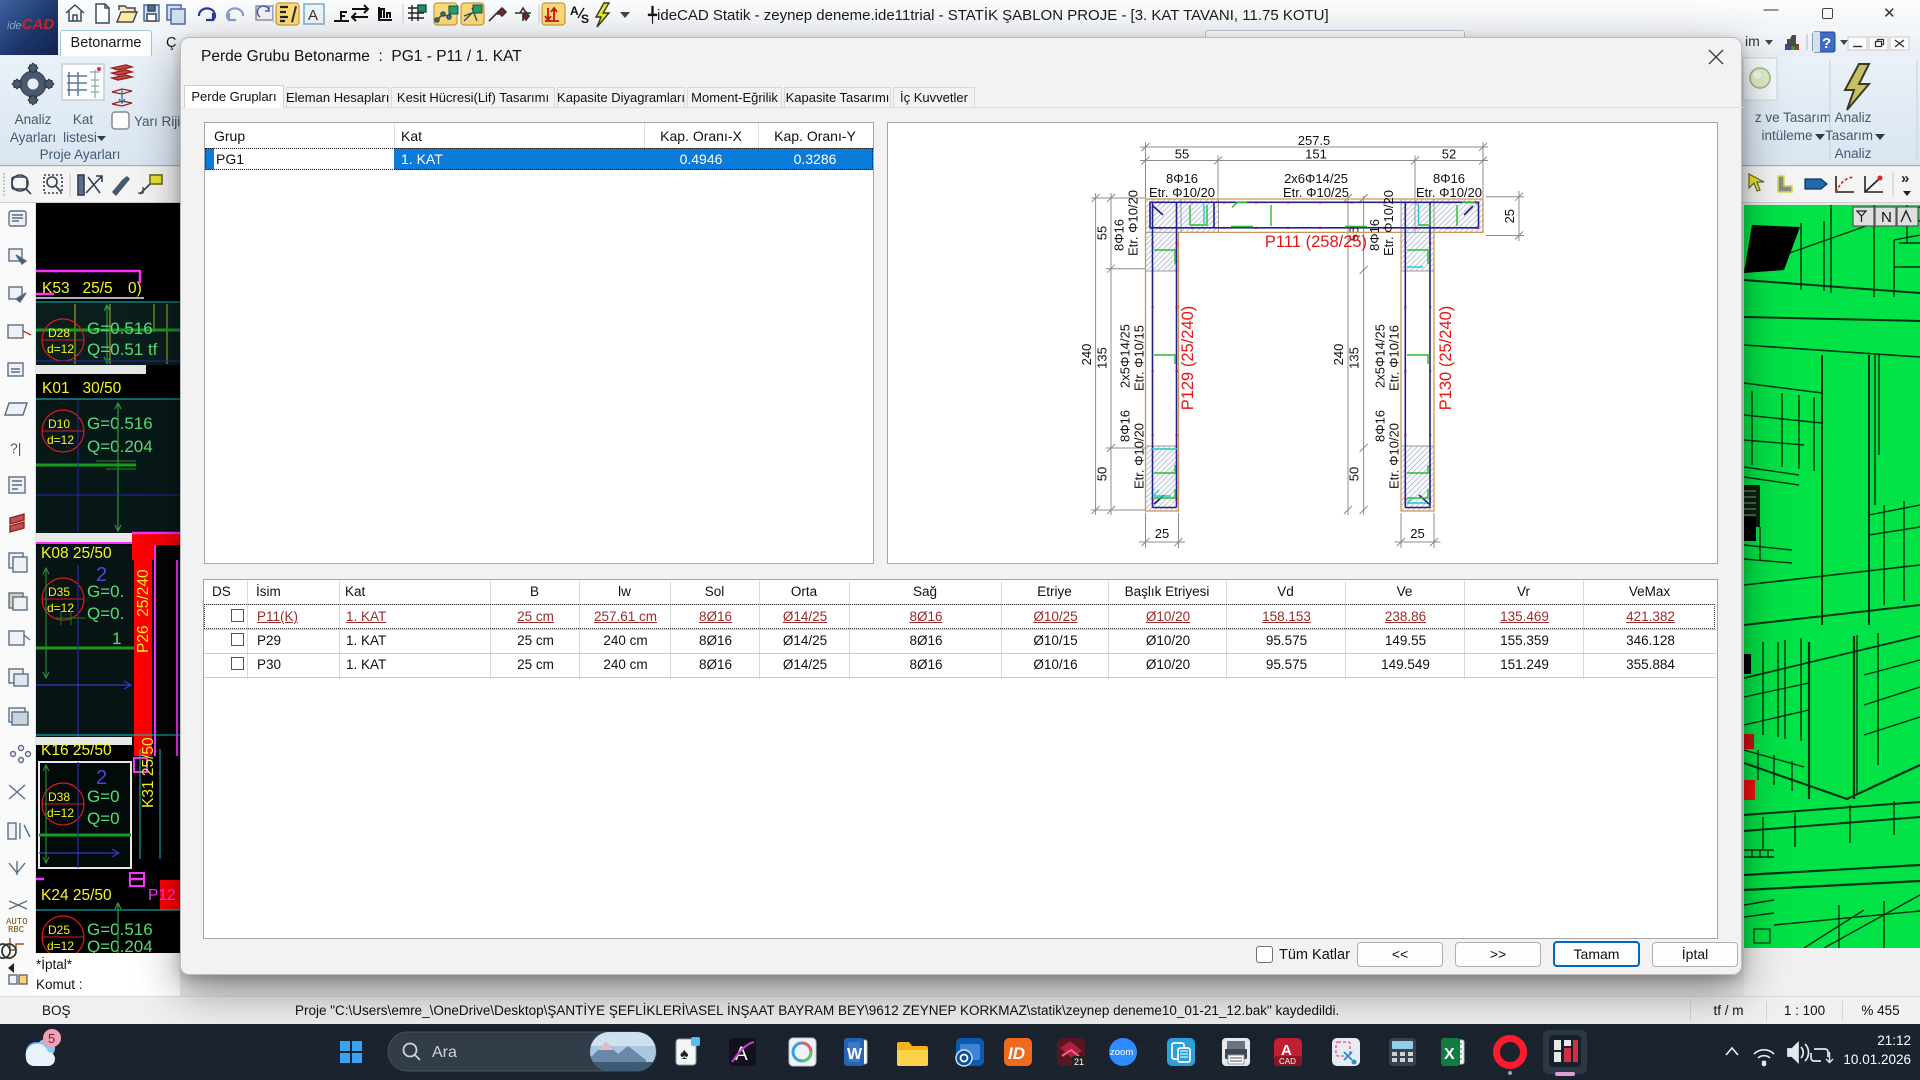 Image resolution: width=1920 pixels, height=1080 pixels. What do you see at coordinates (80, 154) in the screenshot?
I see `svg-text: Proje Ayarları` at bounding box center [80, 154].